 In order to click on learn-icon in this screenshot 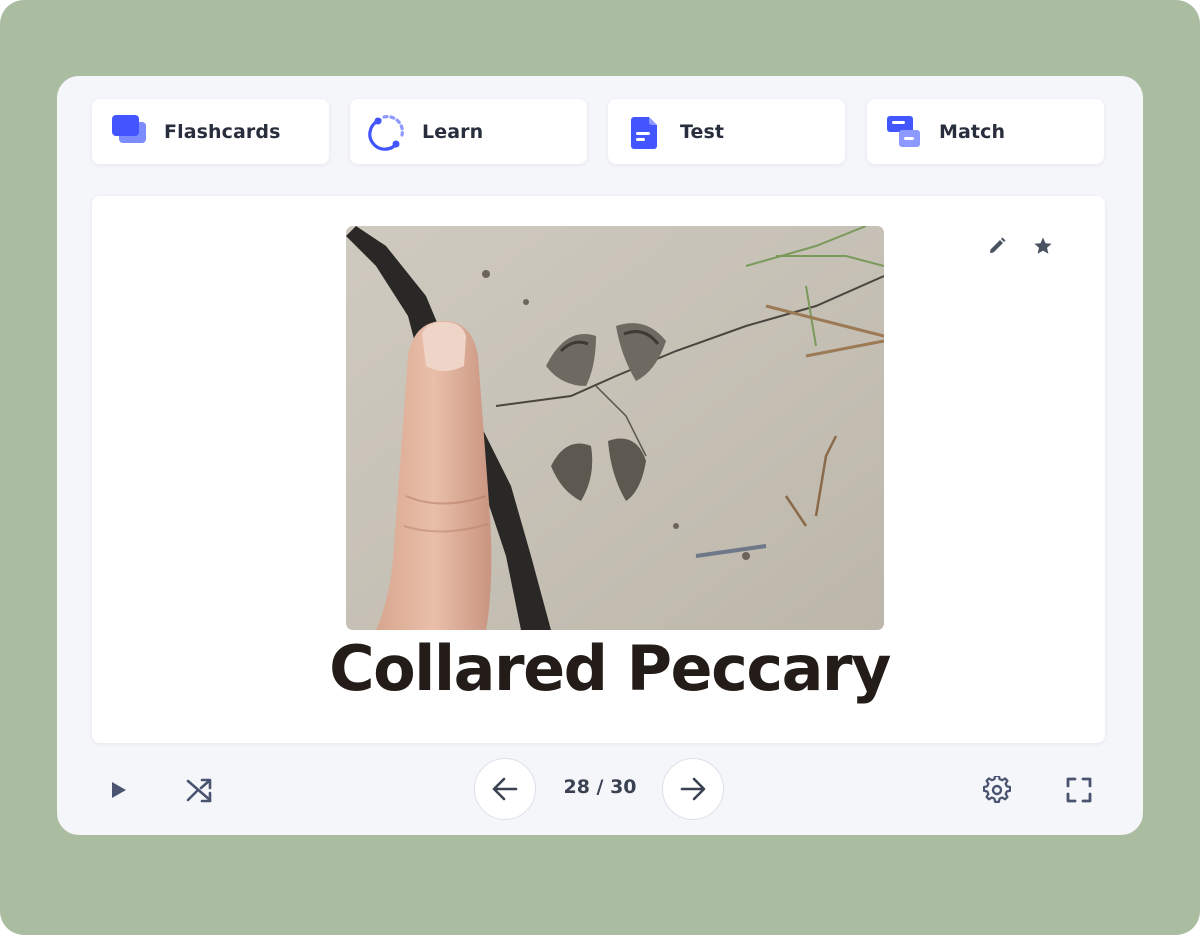, I will do `click(387, 132)`.